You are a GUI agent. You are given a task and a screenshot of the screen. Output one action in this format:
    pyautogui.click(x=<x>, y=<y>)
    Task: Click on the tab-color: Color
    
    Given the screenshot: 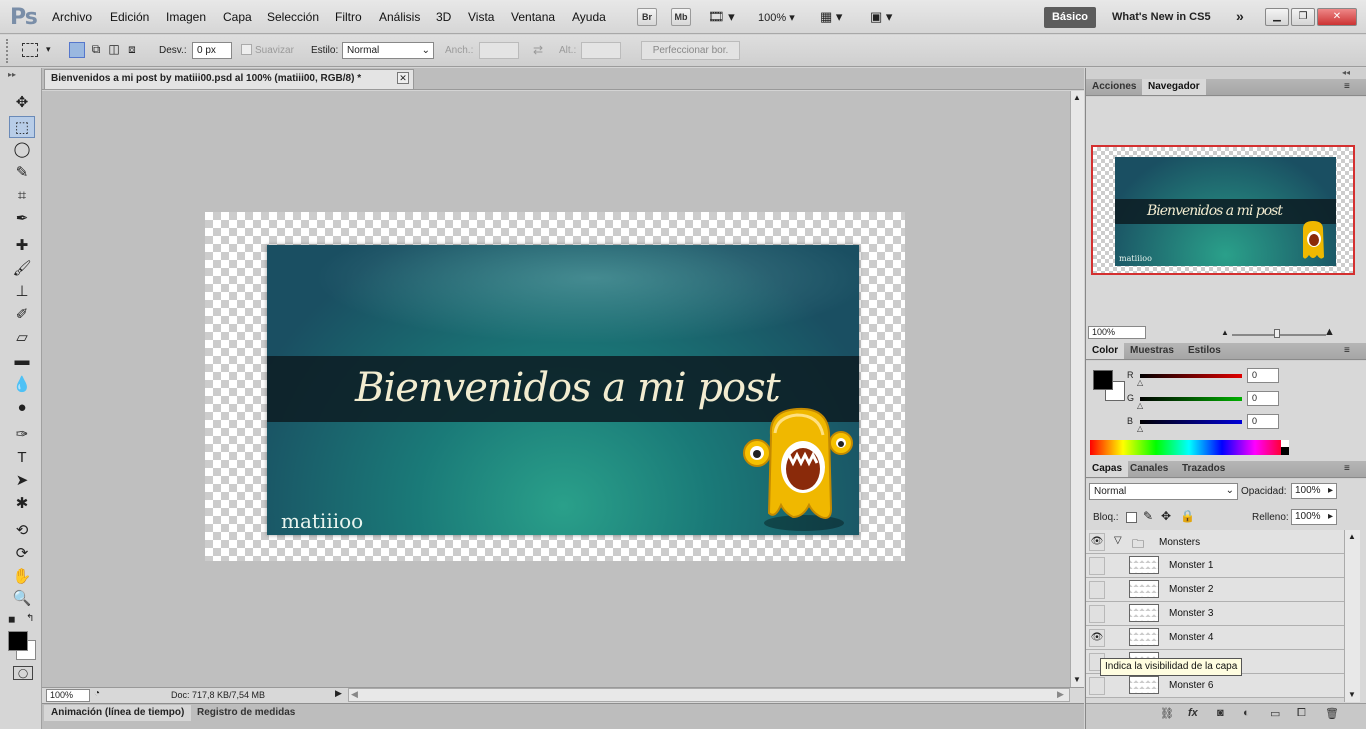 What is the action you would take?
    pyautogui.click(x=1105, y=351)
    